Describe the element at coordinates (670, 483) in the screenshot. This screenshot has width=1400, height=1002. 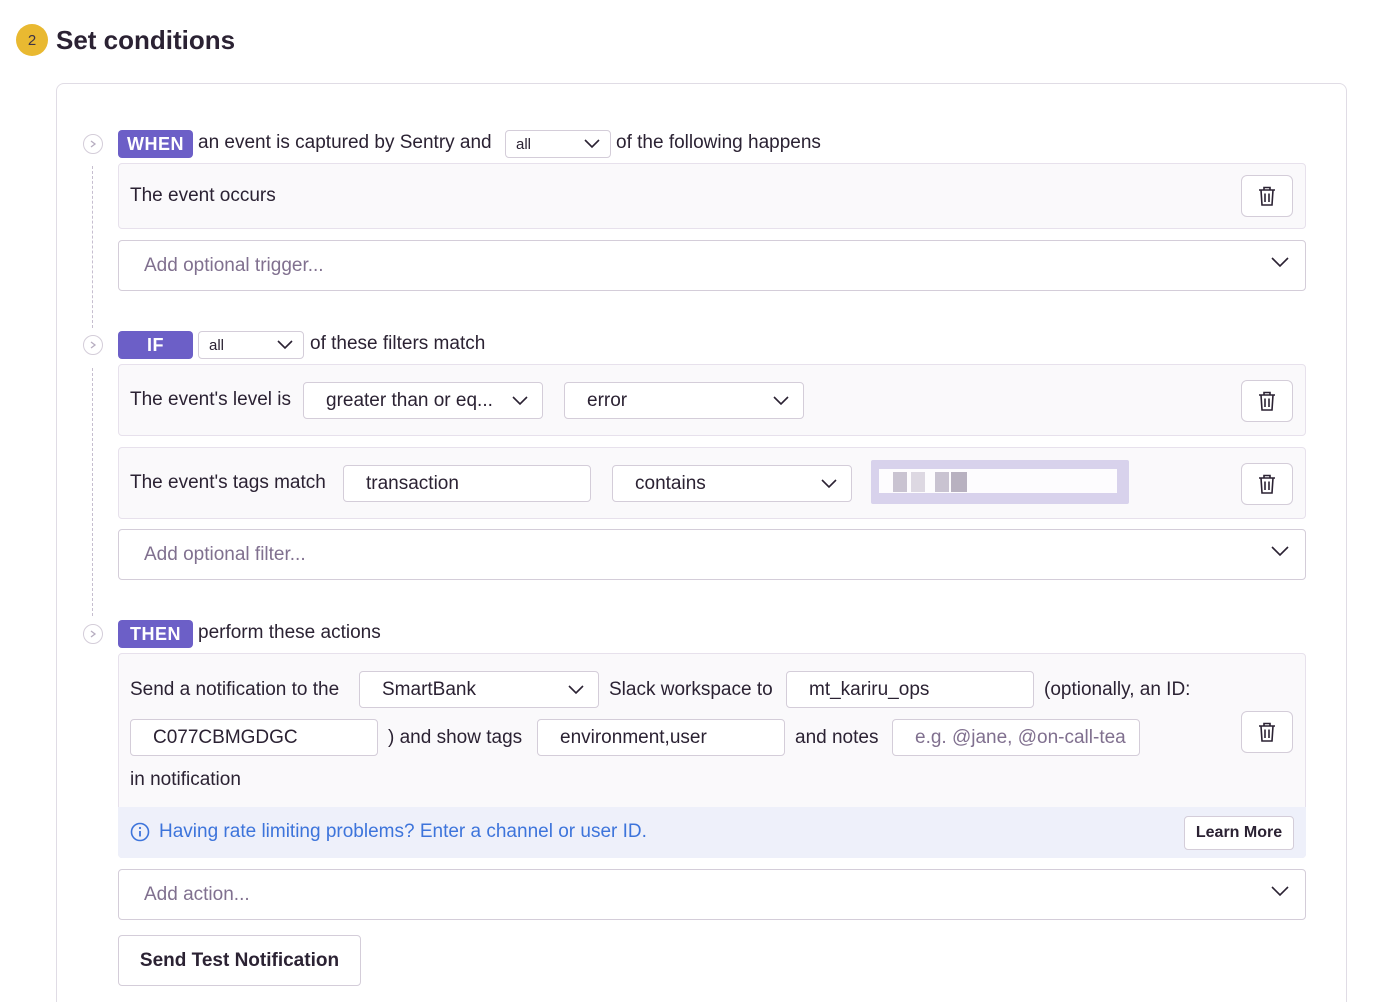
I see `tag-operator-value: contains` at that location.